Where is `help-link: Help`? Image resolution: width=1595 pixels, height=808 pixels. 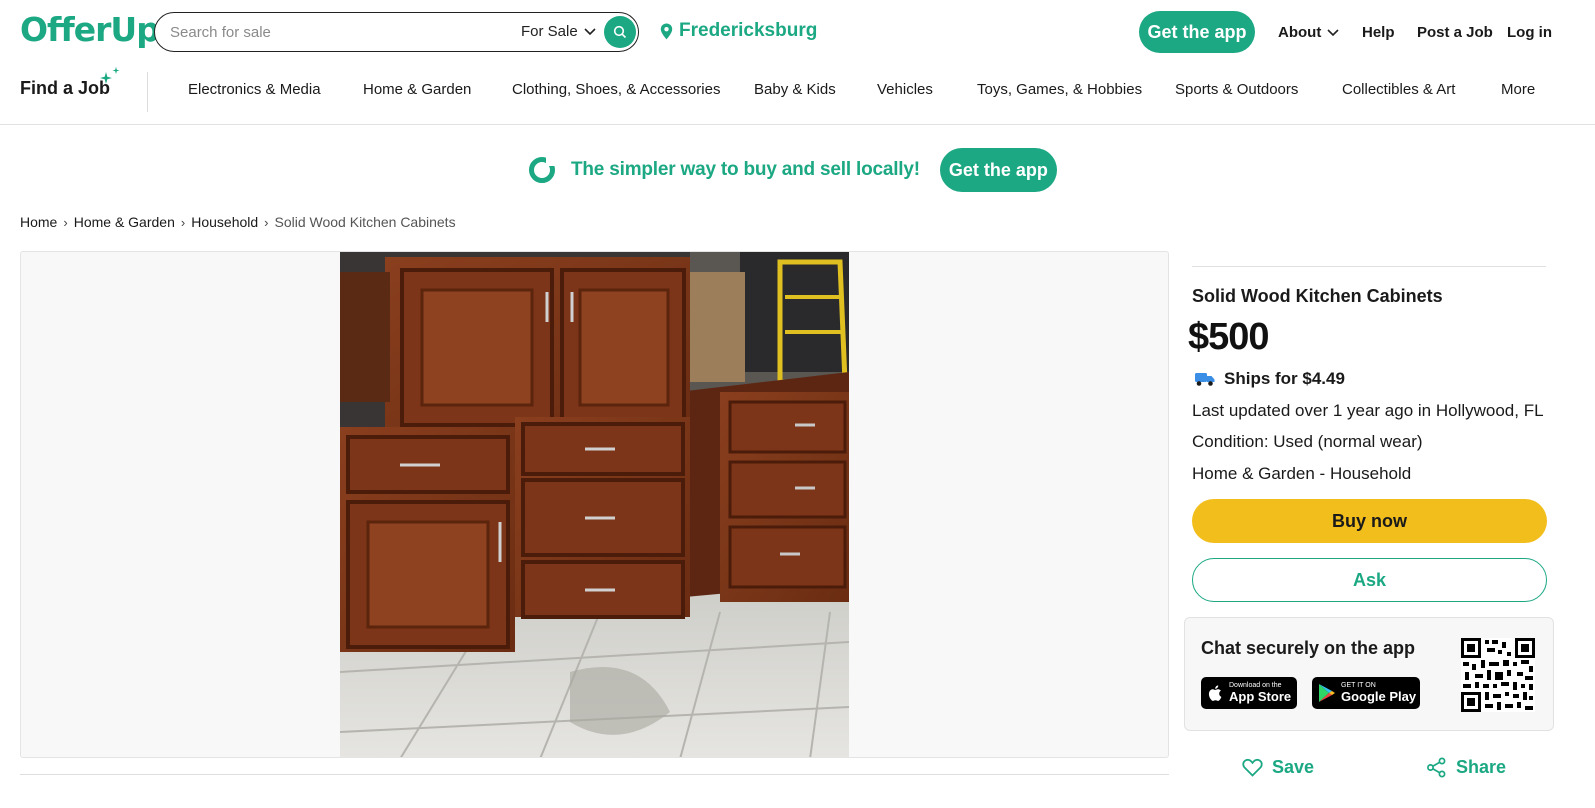
help-link: Help is located at coordinates (1378, 32).